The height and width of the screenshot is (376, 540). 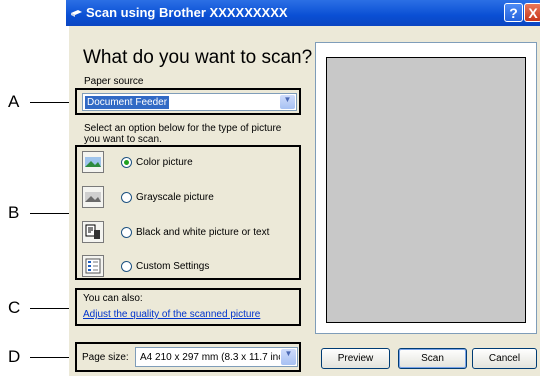 What do you see at coordinates (175, 197) in the screenshot?
I see `grayscale-picture-label: Grayscale picture` at bounding box center [175, 197].